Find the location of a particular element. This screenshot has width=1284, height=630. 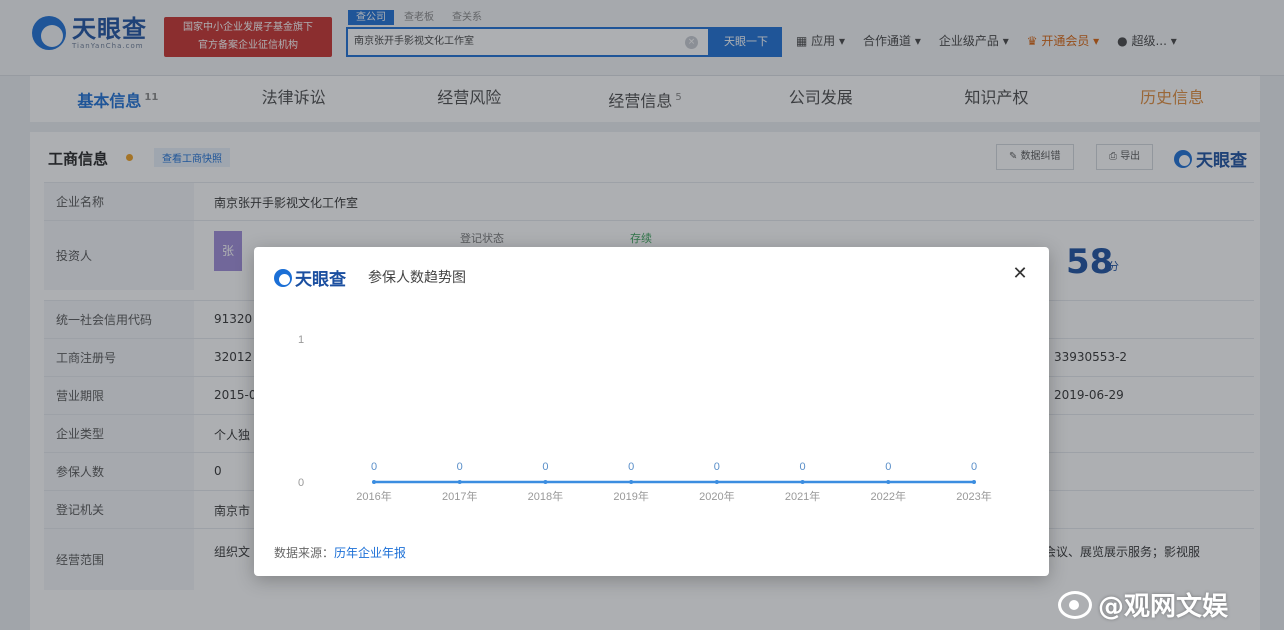

x-tick-label: 2019年 is located at coordinates (630, 496).